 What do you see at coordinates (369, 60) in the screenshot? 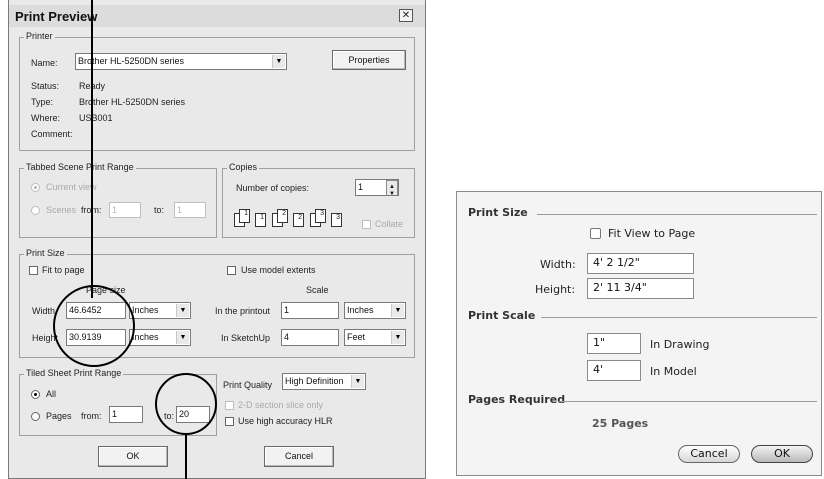
I see `properties-button: Properties` at bounding box center [369, 60].